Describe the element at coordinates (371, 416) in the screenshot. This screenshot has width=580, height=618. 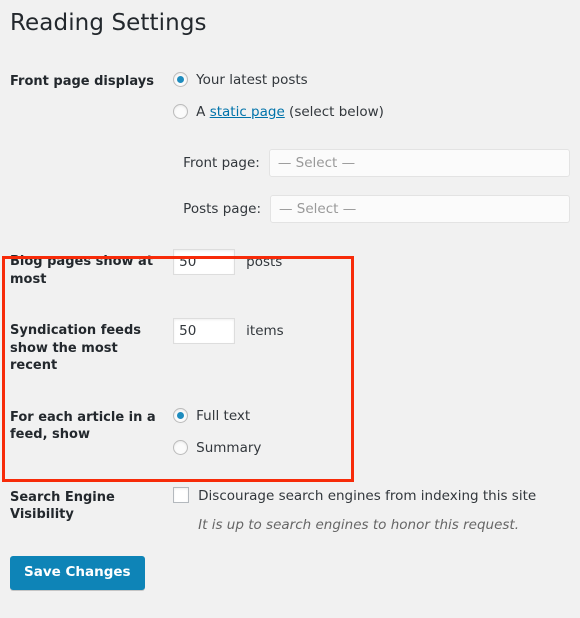
I see `radio-option-full-text: Full text` at that location.